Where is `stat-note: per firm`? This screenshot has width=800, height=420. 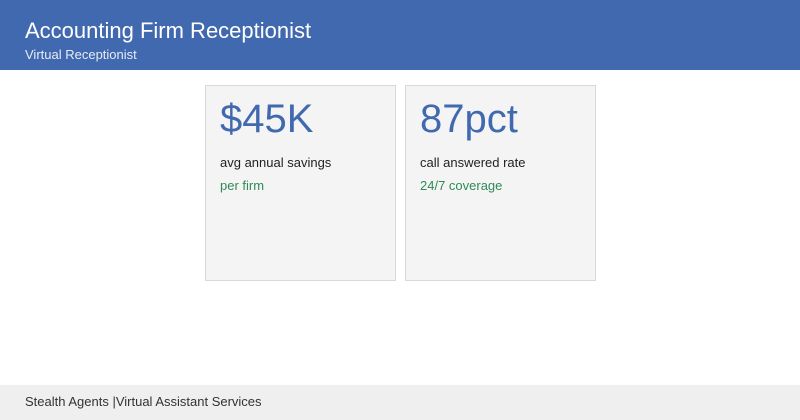 stat-note: per firm is located at coordinates (242, 185).